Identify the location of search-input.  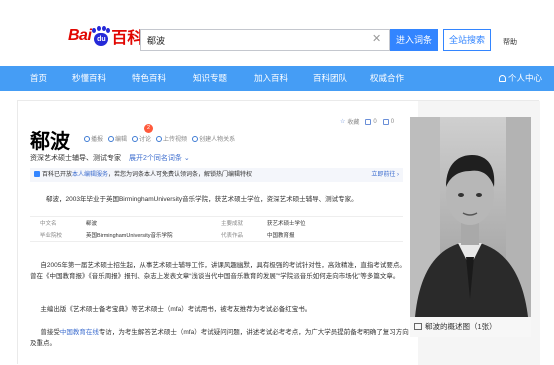
(254, 40).